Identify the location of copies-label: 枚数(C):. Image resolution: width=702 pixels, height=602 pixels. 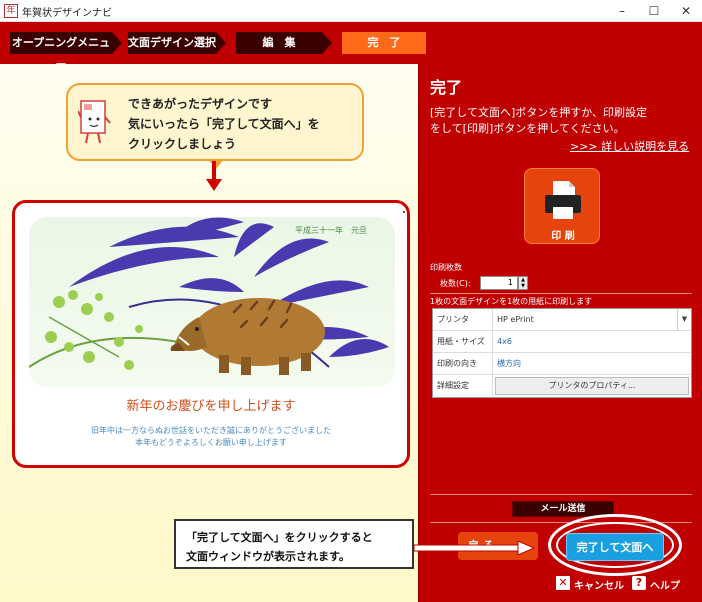
(455, 283).